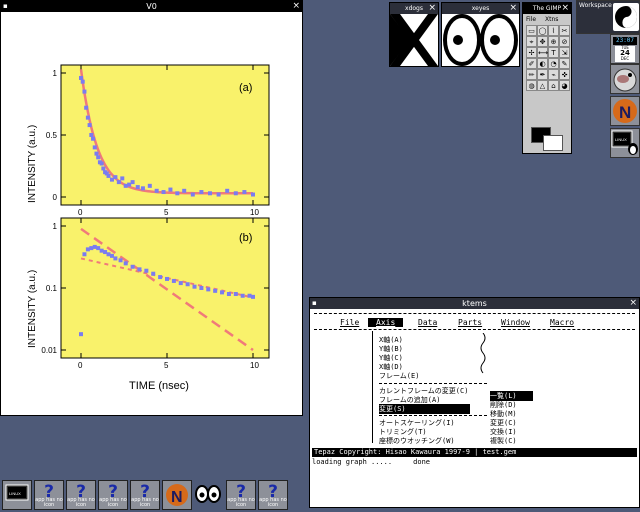  I want to click on gimp-tool-icon: ⌇, so click(553, 30).